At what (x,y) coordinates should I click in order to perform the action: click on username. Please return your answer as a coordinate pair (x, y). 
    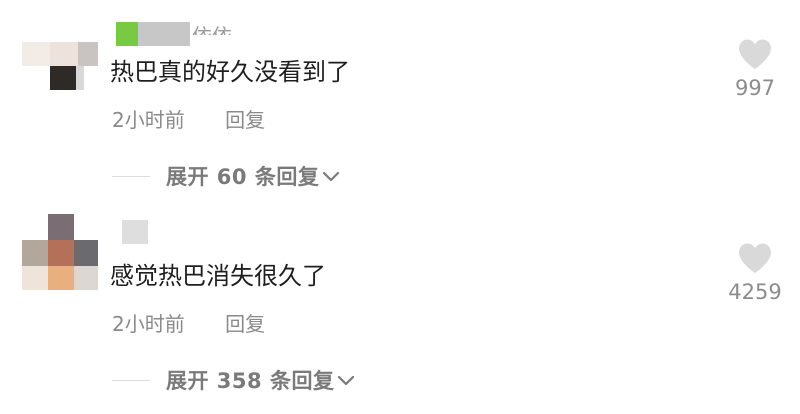
    Looking at the image, I should click on (136, 229).